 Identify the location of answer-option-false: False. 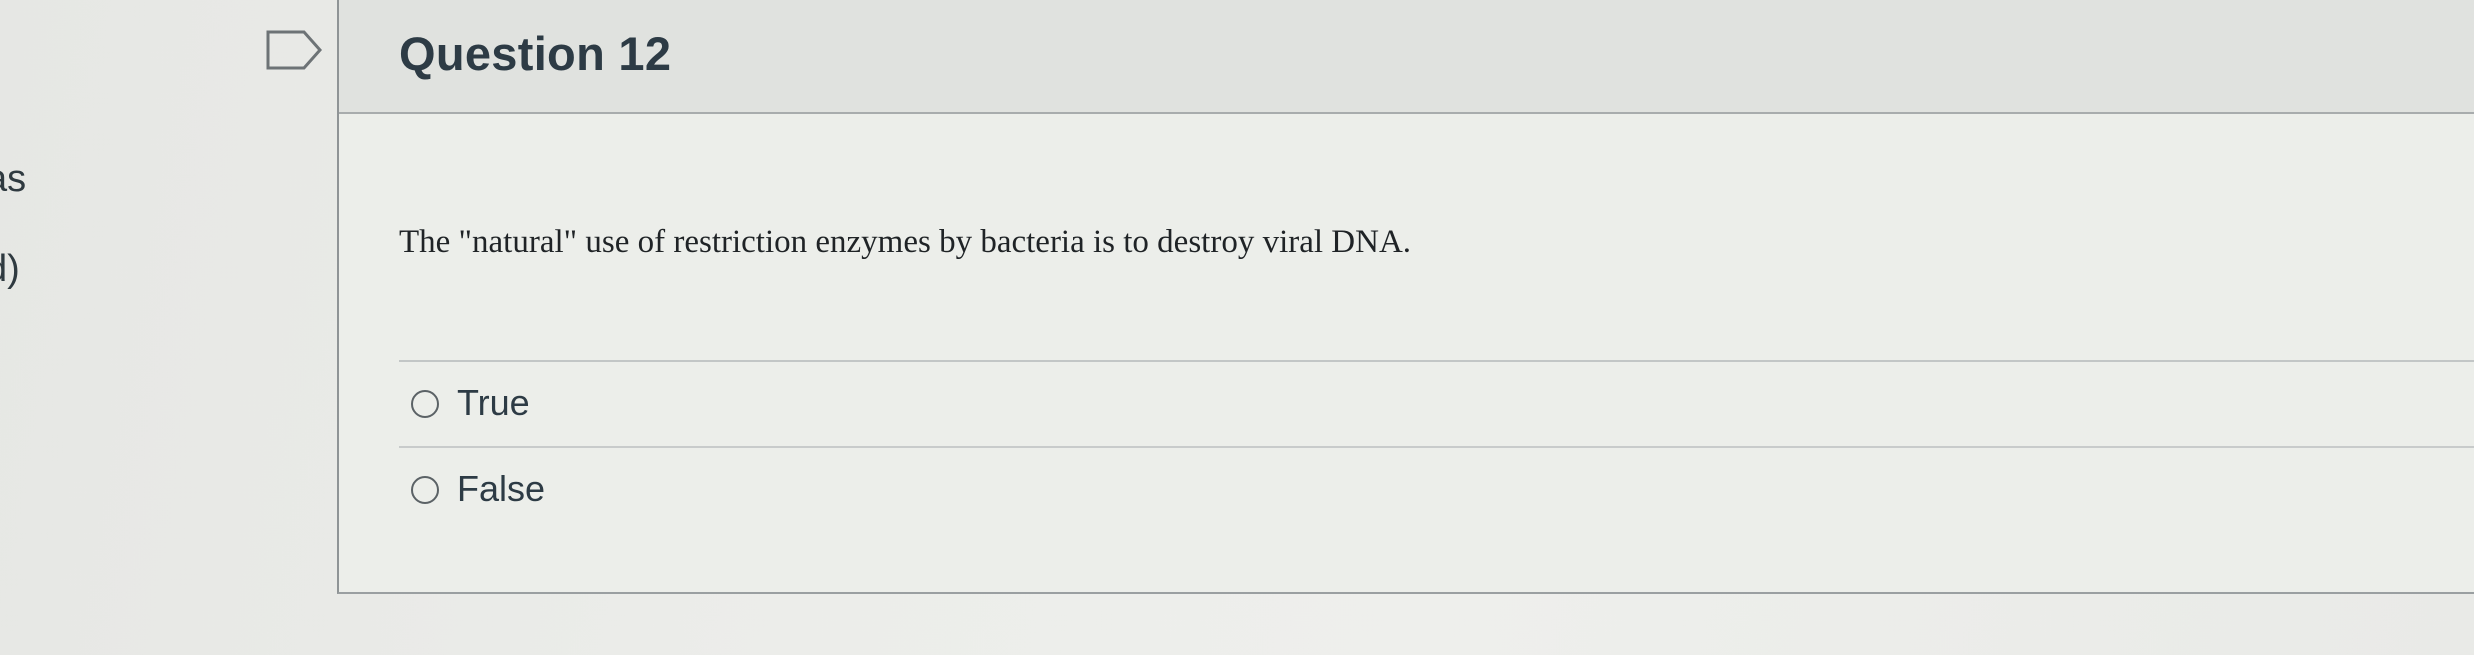
(1436, 489).